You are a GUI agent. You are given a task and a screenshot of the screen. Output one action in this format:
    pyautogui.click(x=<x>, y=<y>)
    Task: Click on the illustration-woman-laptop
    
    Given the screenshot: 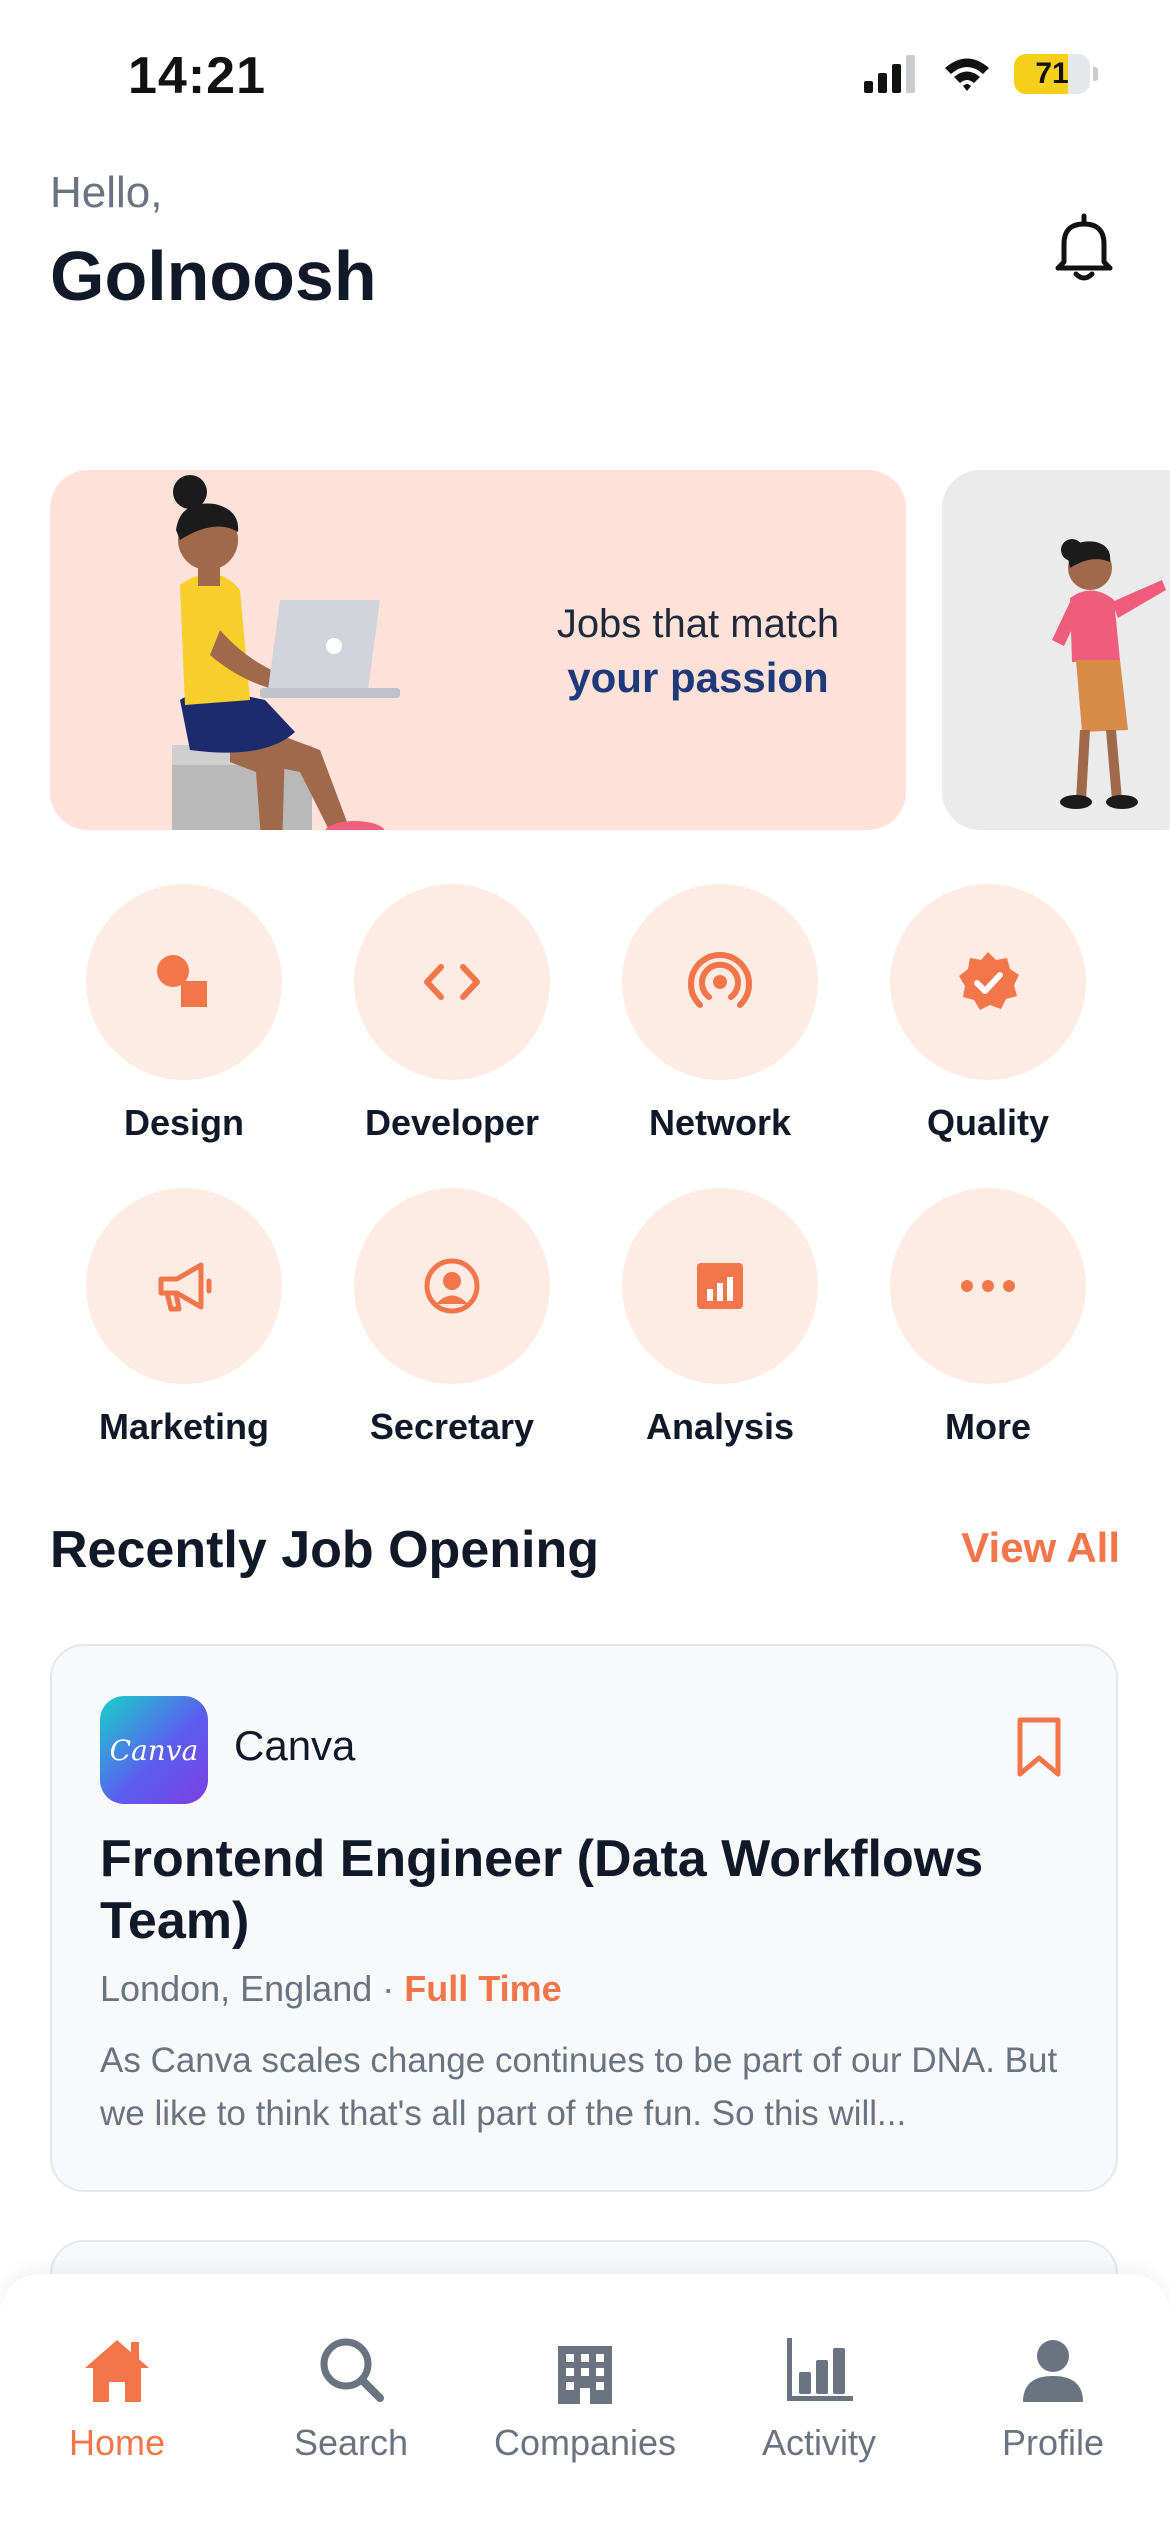 What is the action you would take?
    pyautogui.click(x=286, y=652)
    